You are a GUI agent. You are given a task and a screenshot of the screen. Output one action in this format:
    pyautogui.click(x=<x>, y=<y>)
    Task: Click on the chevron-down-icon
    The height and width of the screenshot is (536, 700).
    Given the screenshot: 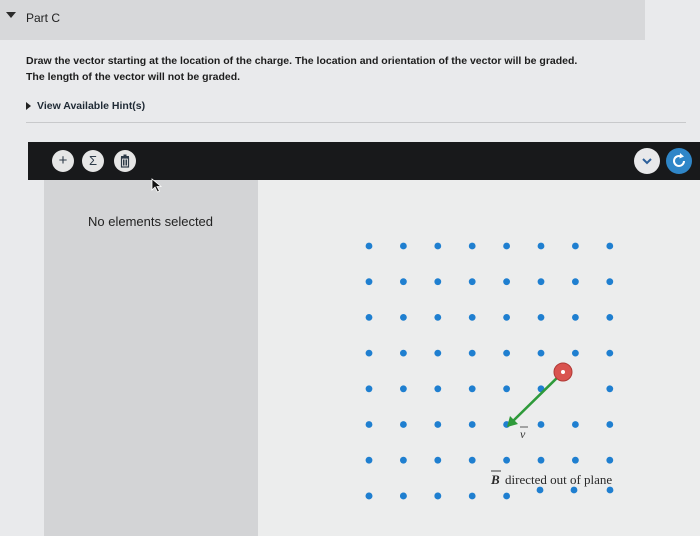 What is the action you would take?
    pyautogui.click(x=647, y=161)
    